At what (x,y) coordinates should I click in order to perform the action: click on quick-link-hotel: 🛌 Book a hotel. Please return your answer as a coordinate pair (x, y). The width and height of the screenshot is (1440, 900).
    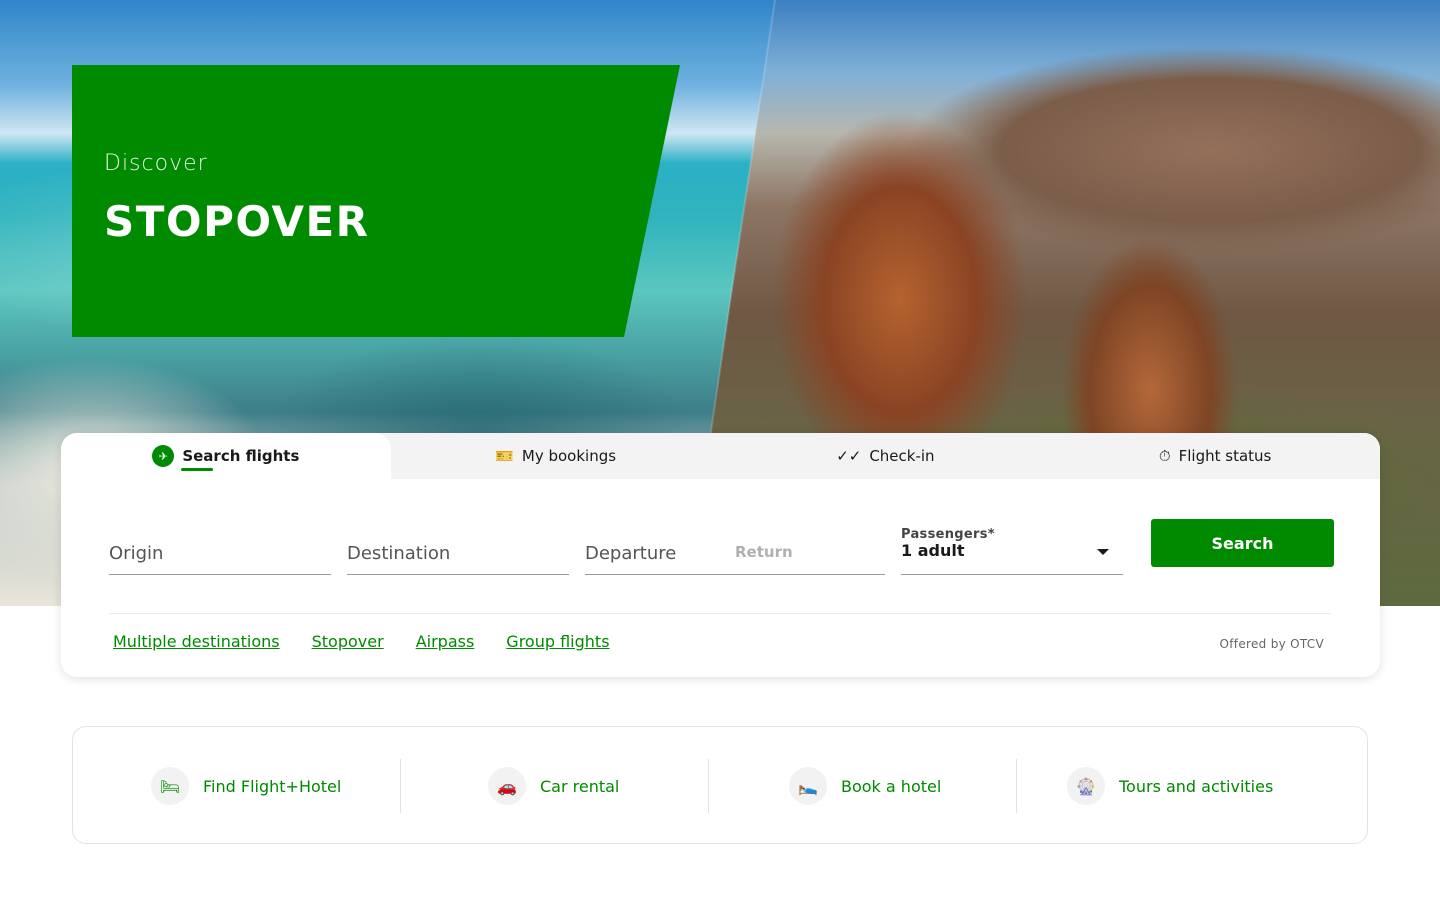
    Looking at the image, I should click on (865, 786).